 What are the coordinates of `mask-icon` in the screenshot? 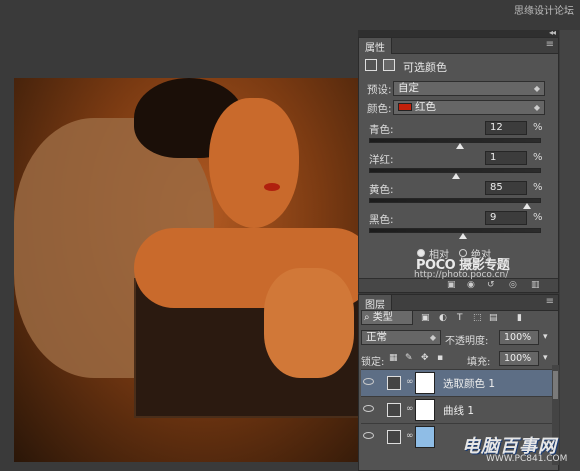 It's located at (389, 65).